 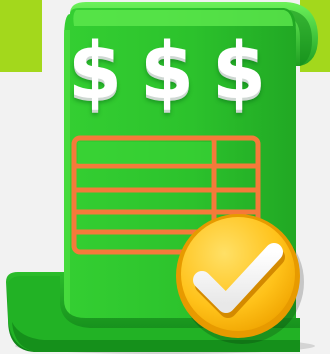 I want to click on table-cell-tint, so click(x=145, y=153).